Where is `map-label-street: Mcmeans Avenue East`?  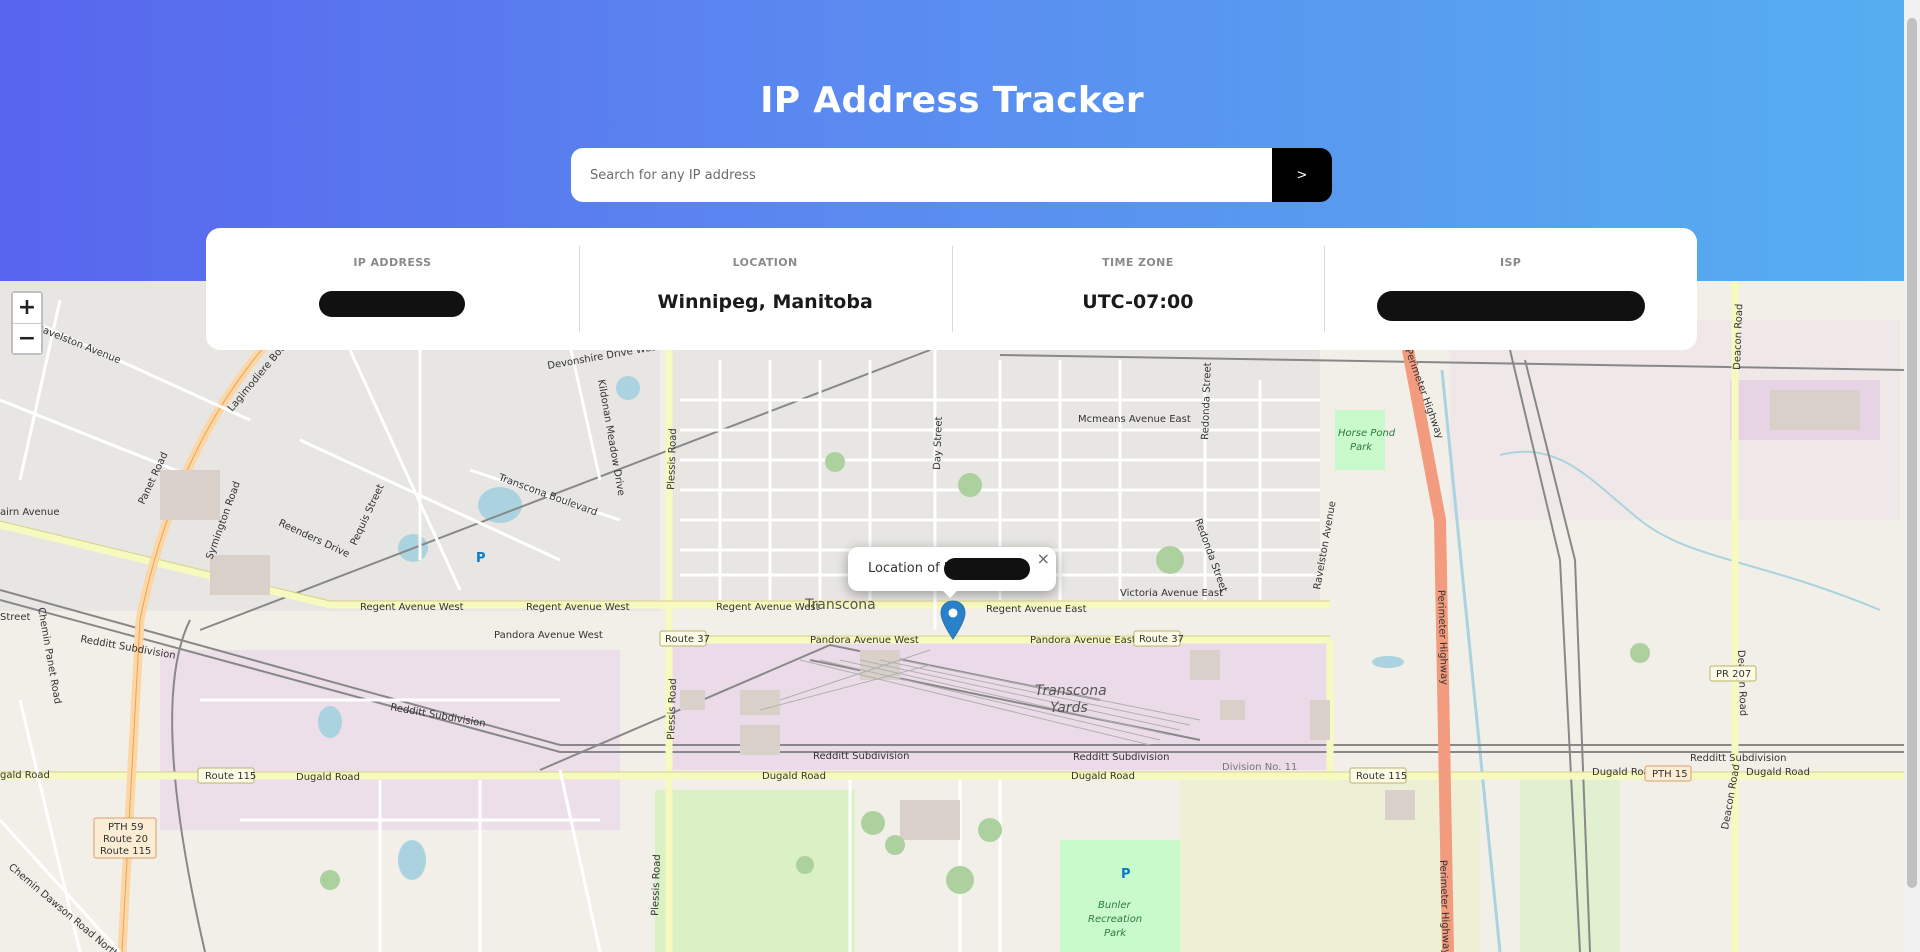 map-label-street: Mcmeans Avenue East is located at coordinates (1134, 419).